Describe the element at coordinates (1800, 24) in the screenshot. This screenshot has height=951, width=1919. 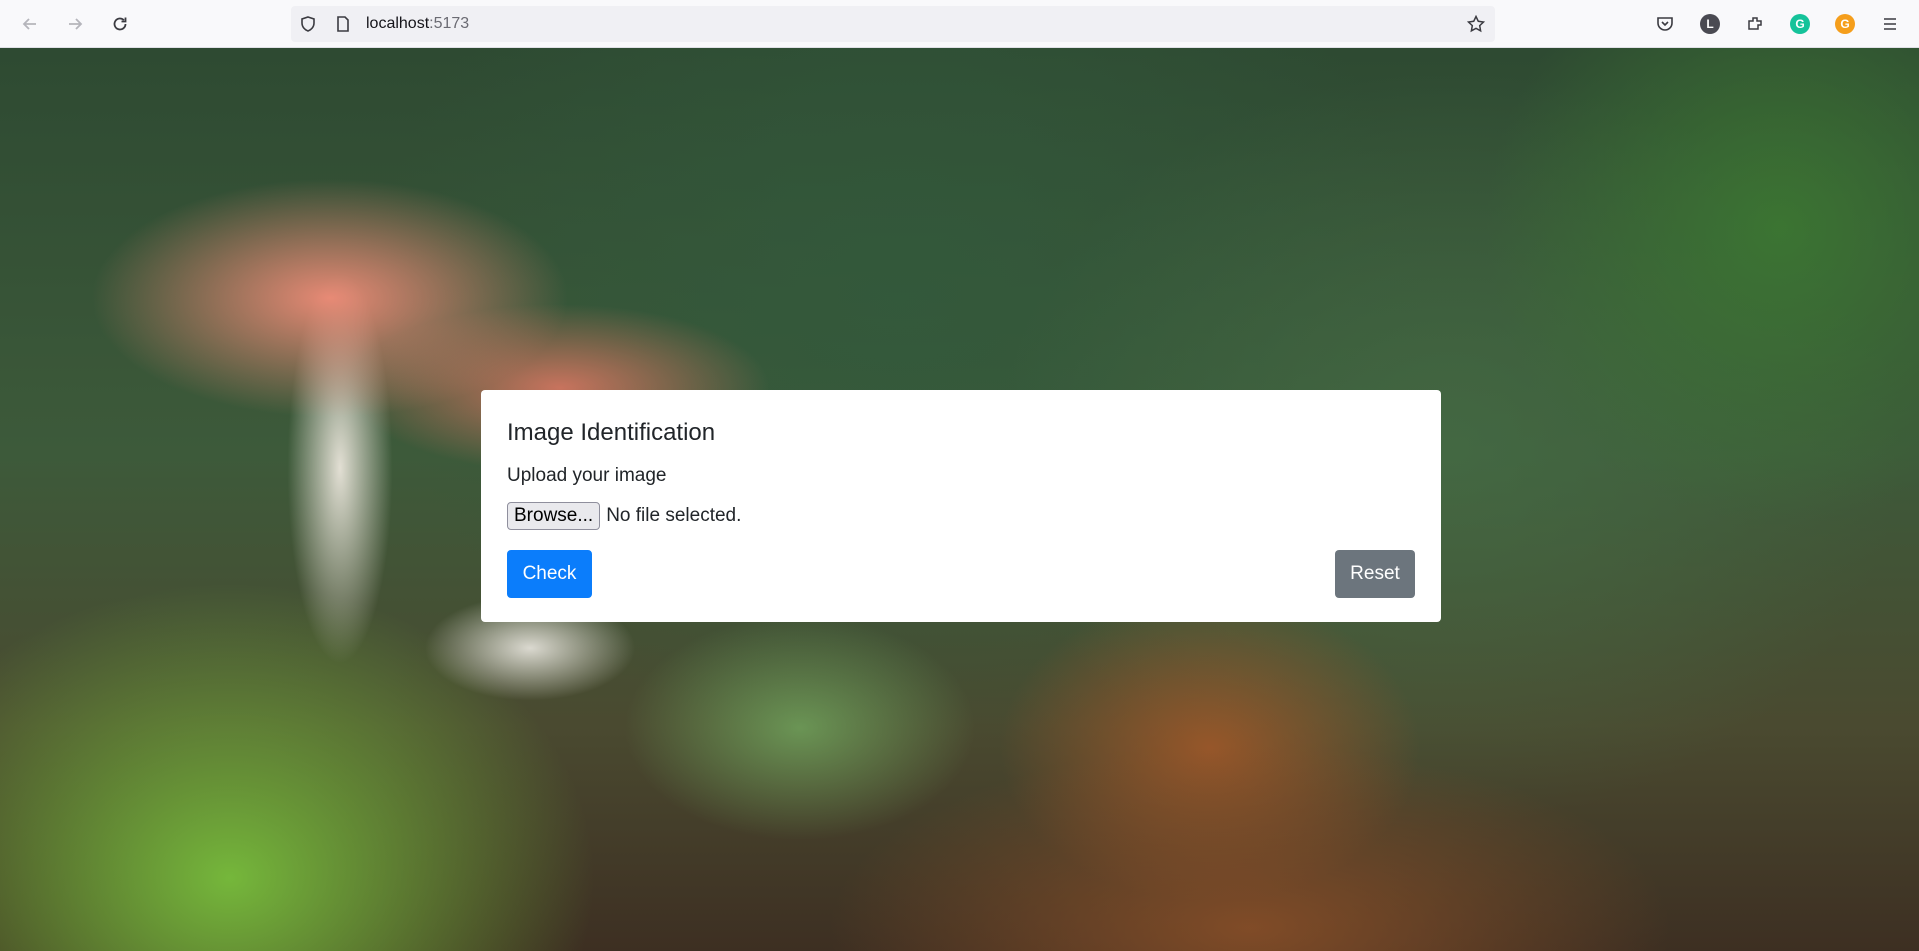
I see `grammarly-icon: G` at that location.